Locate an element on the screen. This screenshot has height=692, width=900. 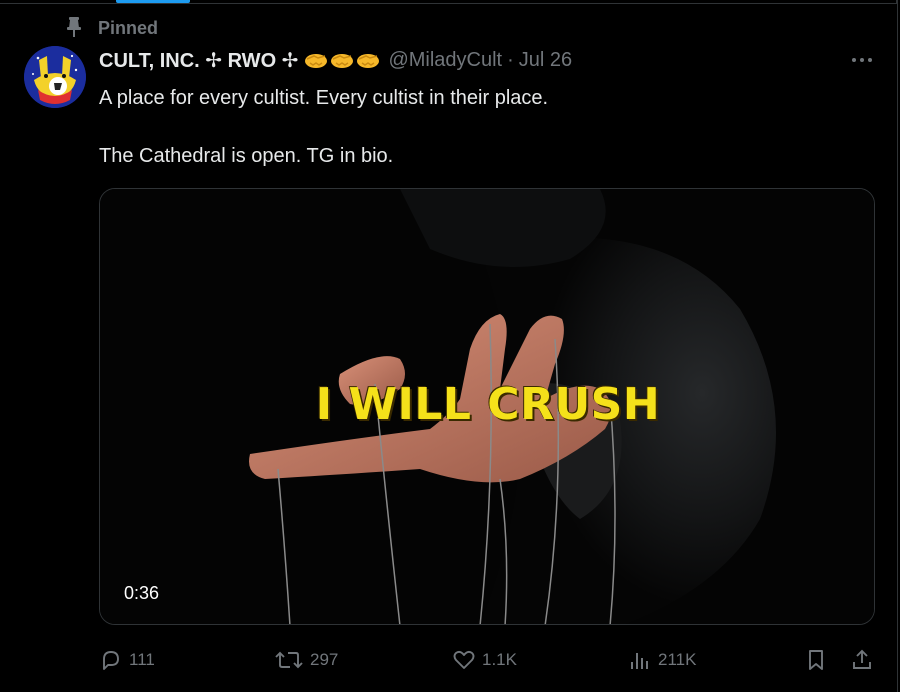
pinned-label: Pinned is located at coordinates (128, 27).